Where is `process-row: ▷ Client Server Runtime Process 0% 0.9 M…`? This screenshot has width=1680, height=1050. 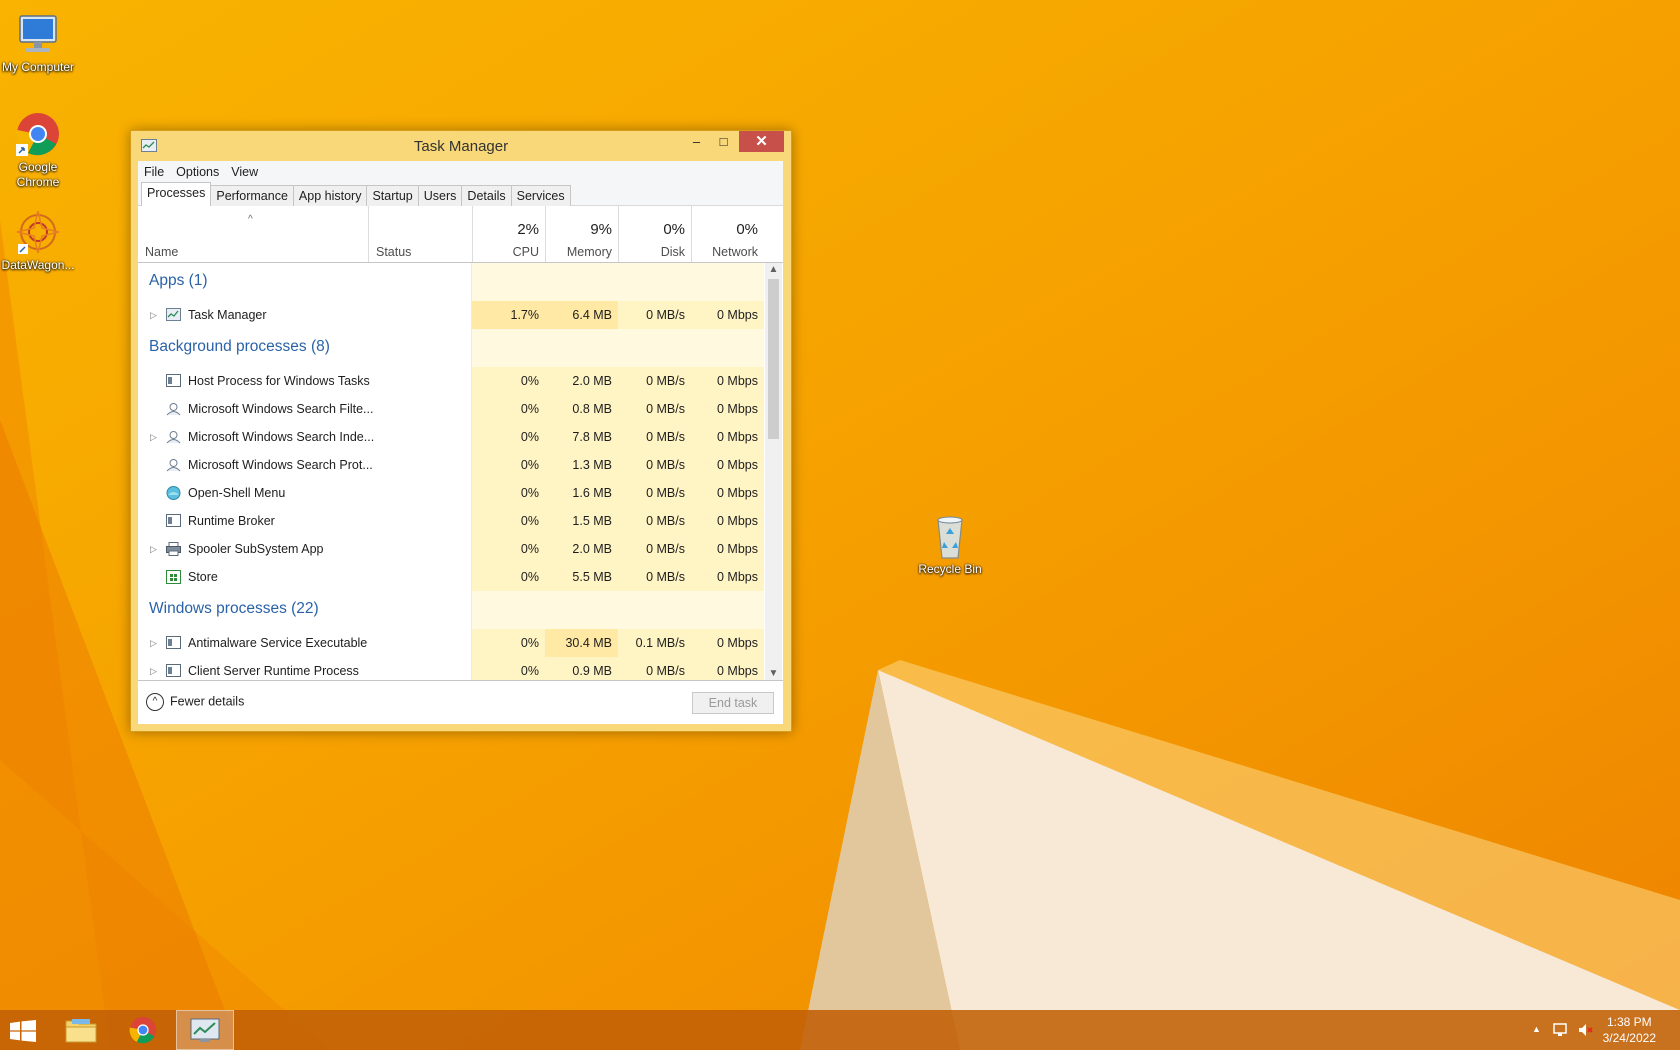
process-row: ▷ Client Server Runtime Process 0% 0.9 M… is located at coordinates (451, 668).